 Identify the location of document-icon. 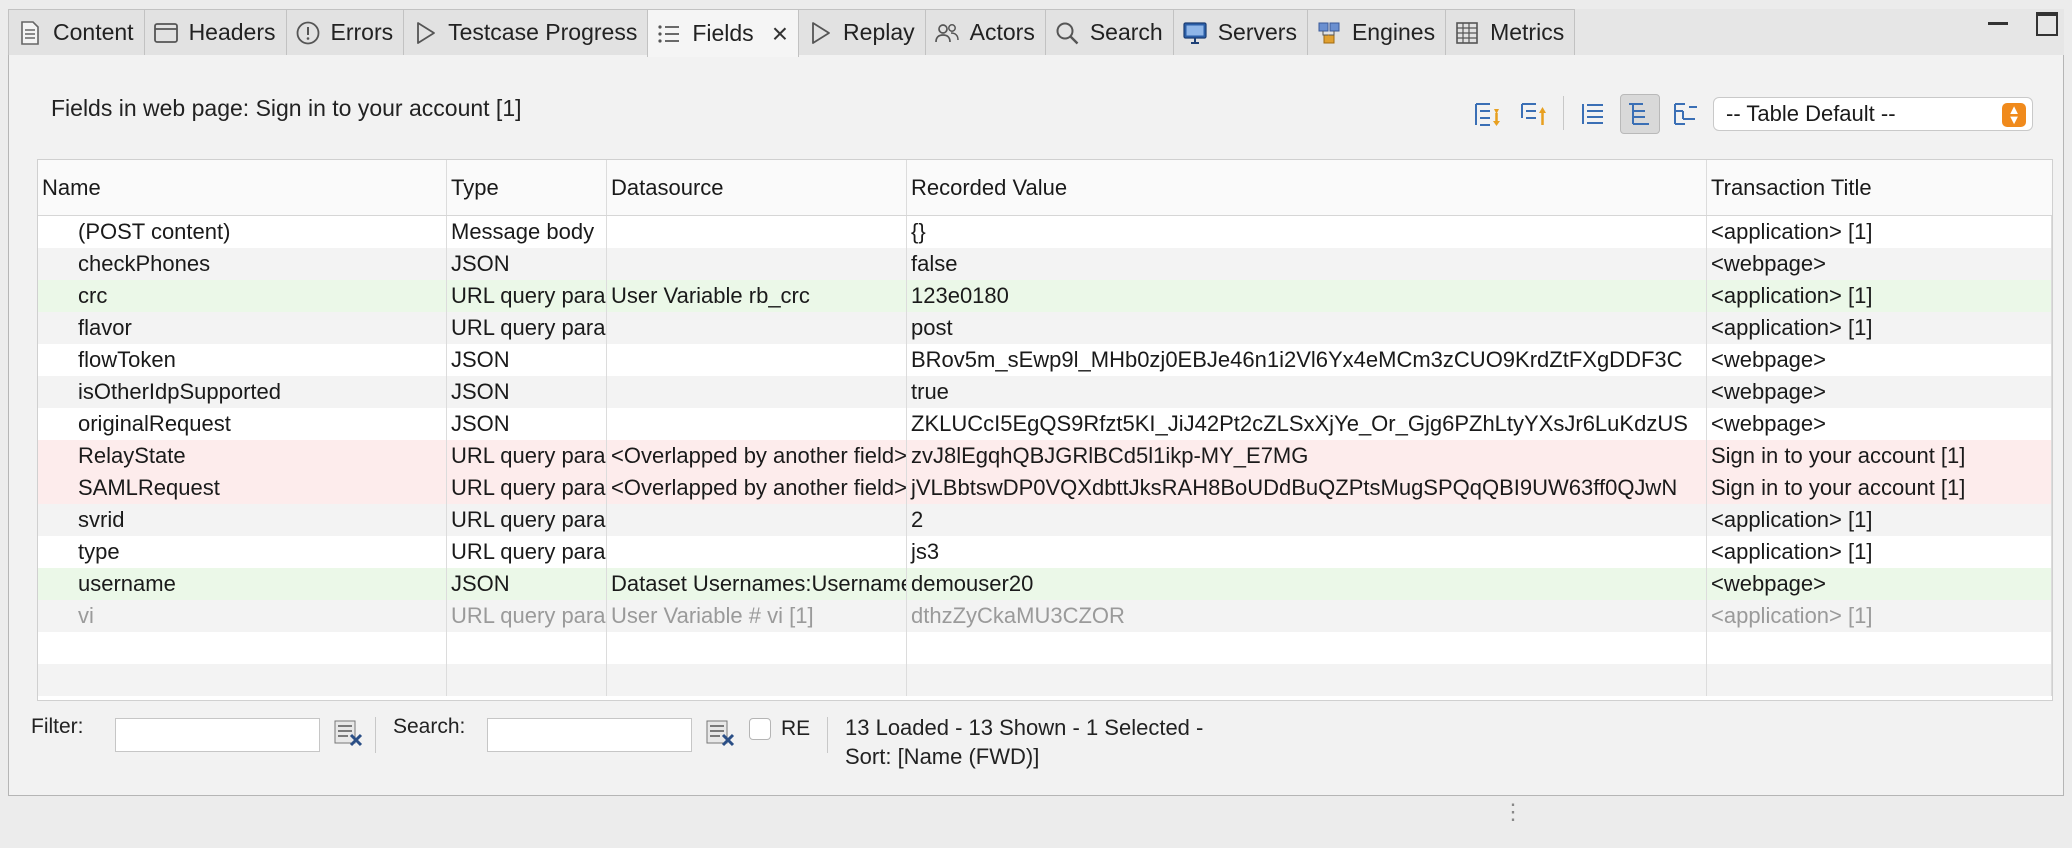
(30, 33).